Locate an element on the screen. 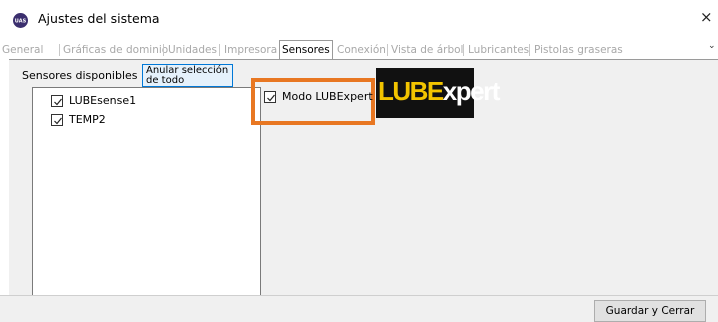  logo-text: LUBExpert is located at coordinates (439, 91).